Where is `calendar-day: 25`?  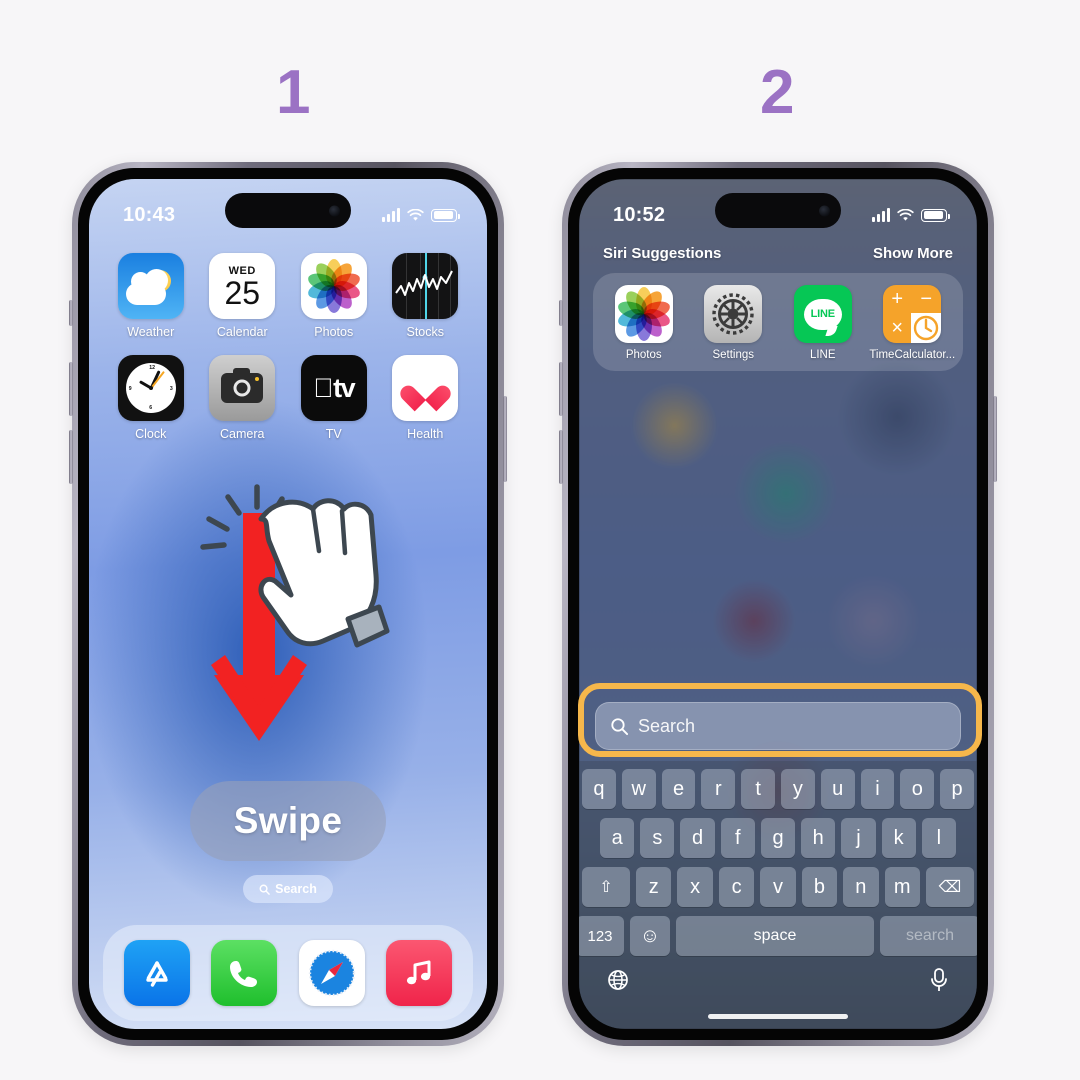 calendar-day: 25 is located at coordinates (242, 293).